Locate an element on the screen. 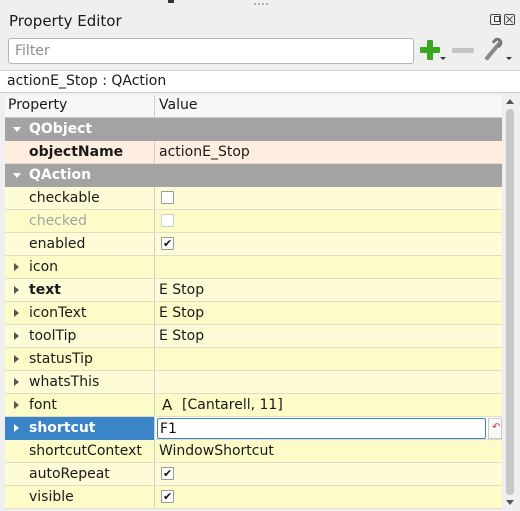 Image resolution: width=520 pixels, height=511 pixels. property-label: checkable is located at coordinates (64, 198).